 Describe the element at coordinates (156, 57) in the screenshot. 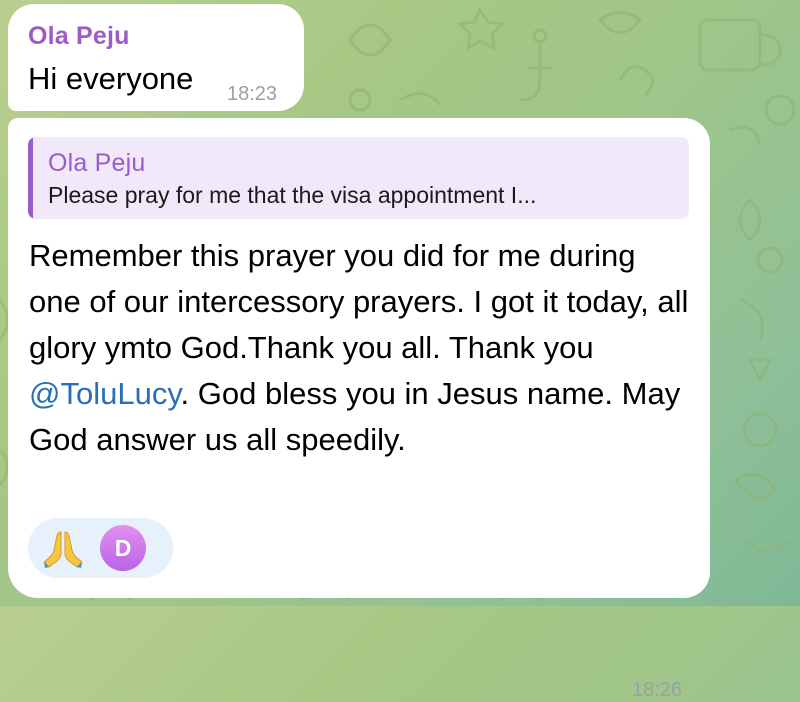

I see `message-bubble: Ola Peju Hi everyone 18:23` at that location.